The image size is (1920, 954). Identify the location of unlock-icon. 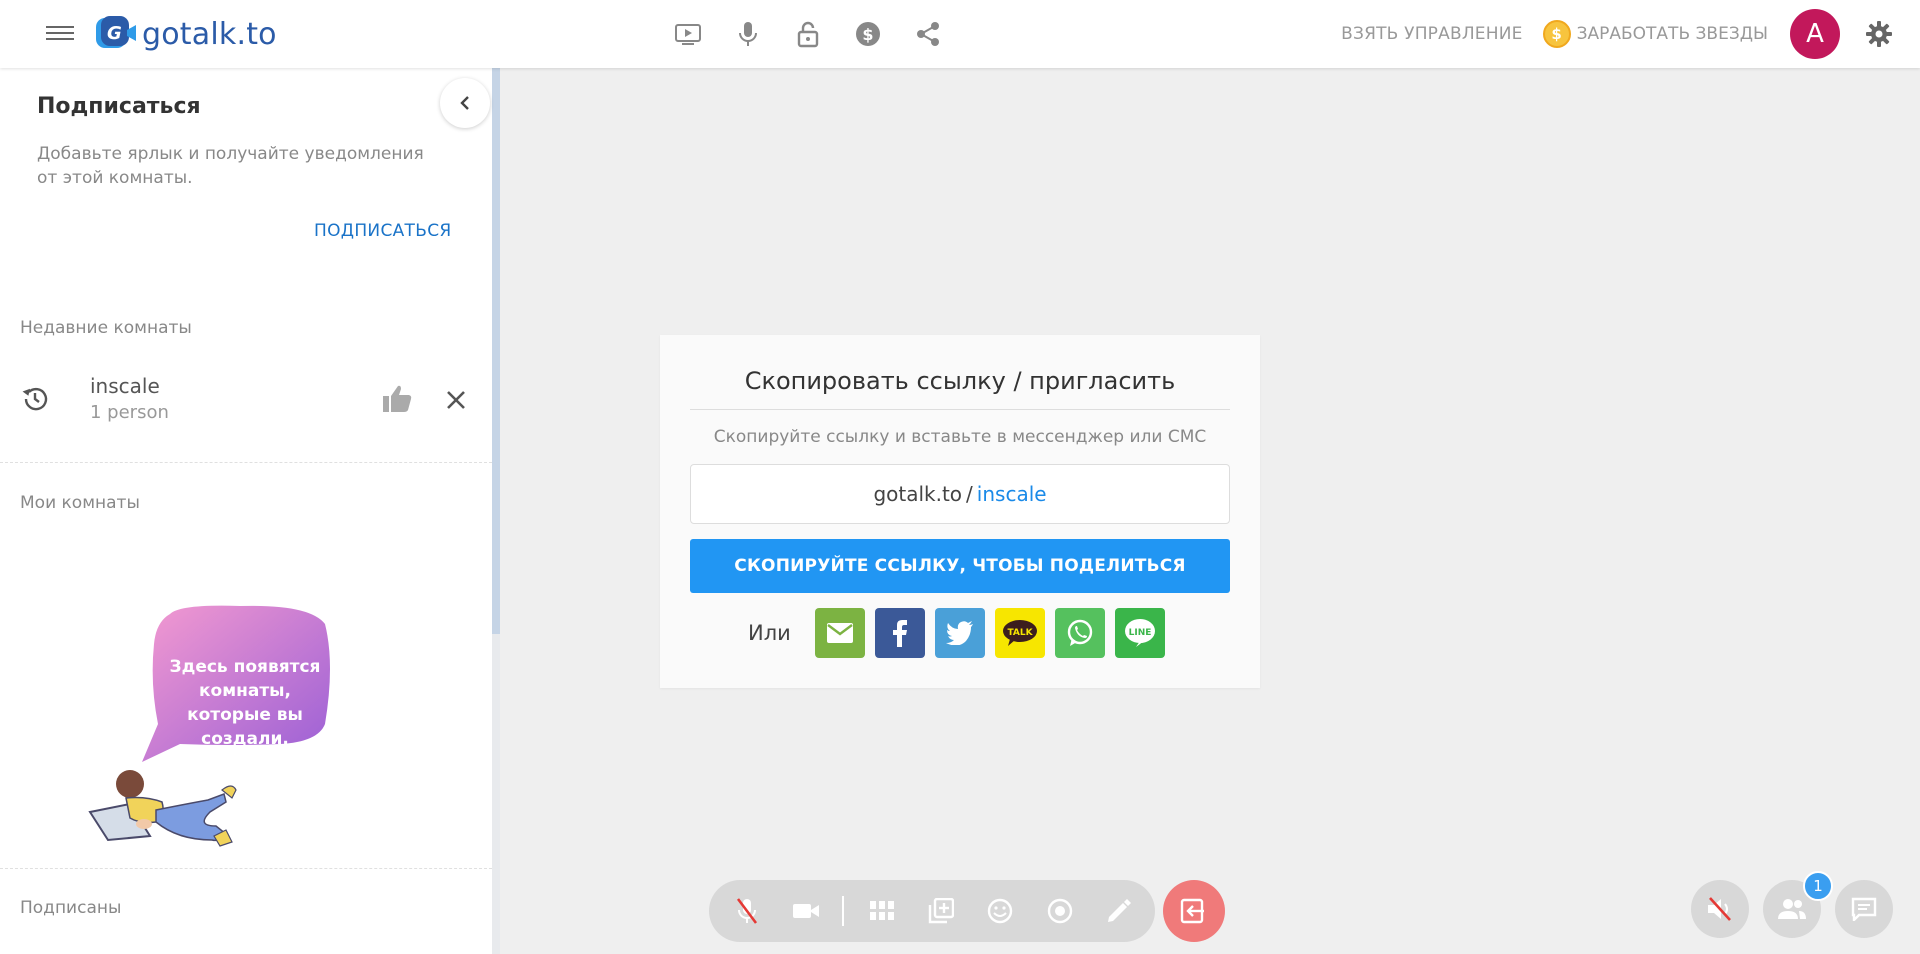
(808, 34).